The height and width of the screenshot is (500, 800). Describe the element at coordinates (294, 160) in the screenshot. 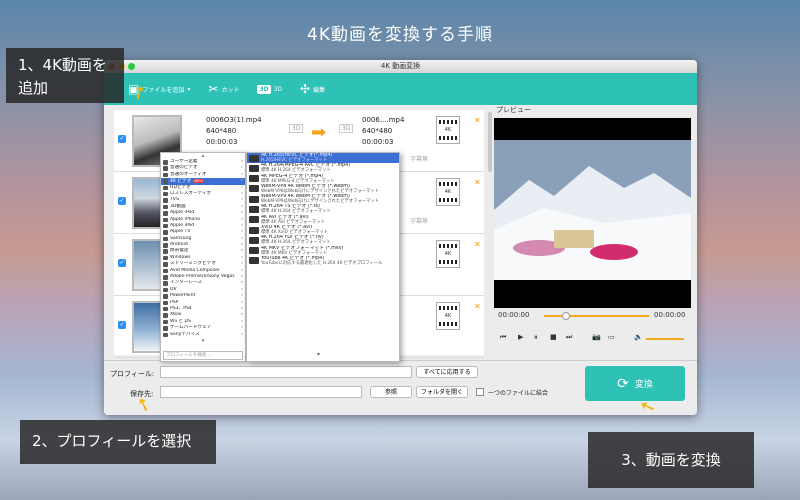

I see `format-description: H.265/HEVC ビデオフォーマット` at that location.